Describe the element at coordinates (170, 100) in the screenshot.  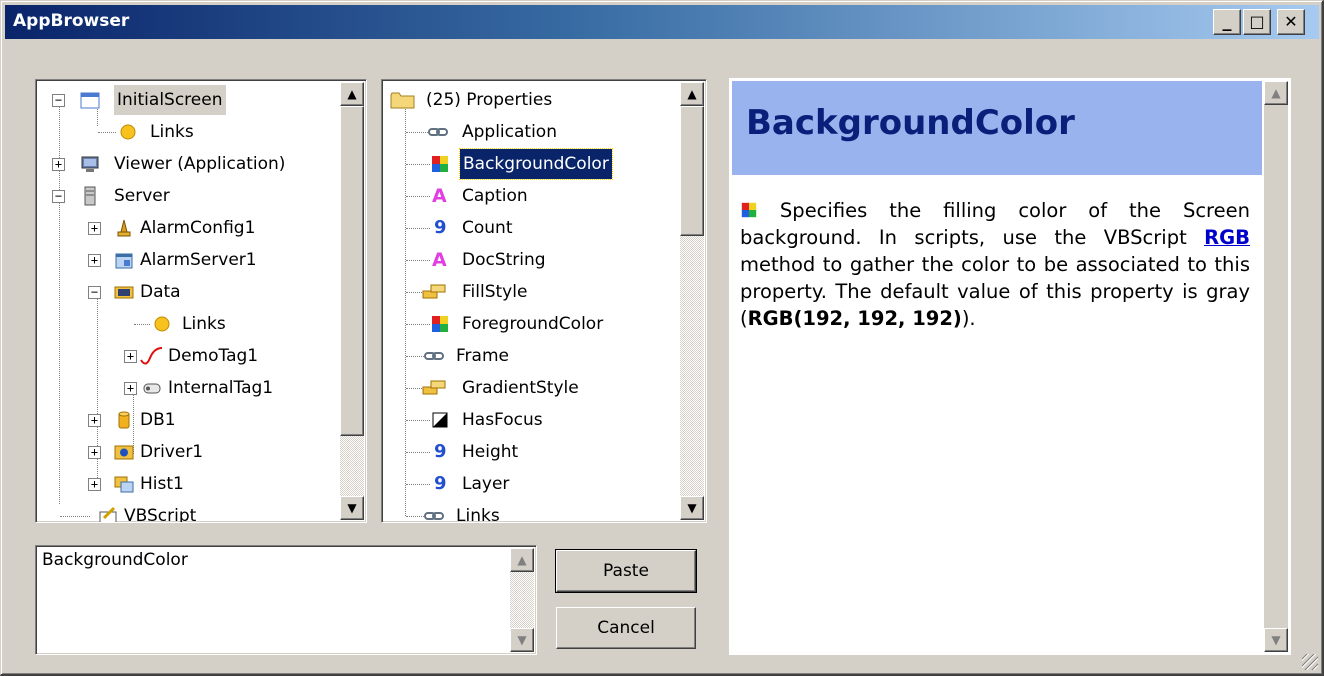
I see `tree-item-label: InitialScreen` at that location.